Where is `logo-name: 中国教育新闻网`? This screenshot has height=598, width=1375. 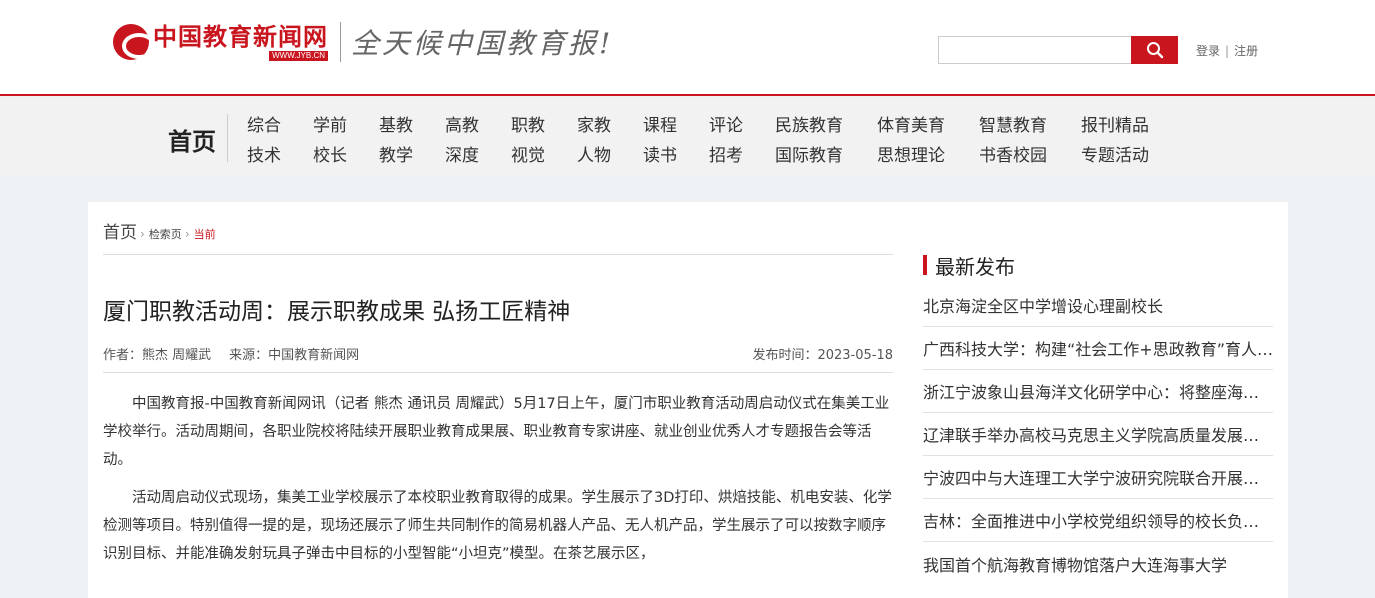 logo-name: 中国教育新闻网 is located at coordinates (240, 36).